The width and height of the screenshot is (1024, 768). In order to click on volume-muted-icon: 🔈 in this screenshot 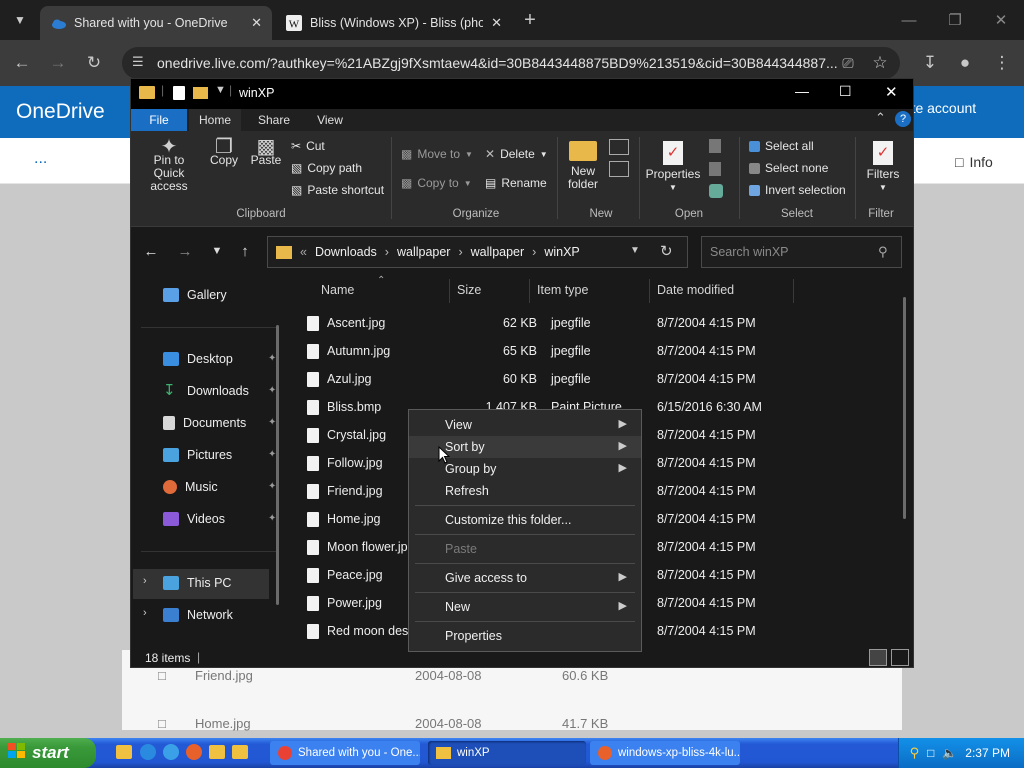, I will do `click(949, 753)`.